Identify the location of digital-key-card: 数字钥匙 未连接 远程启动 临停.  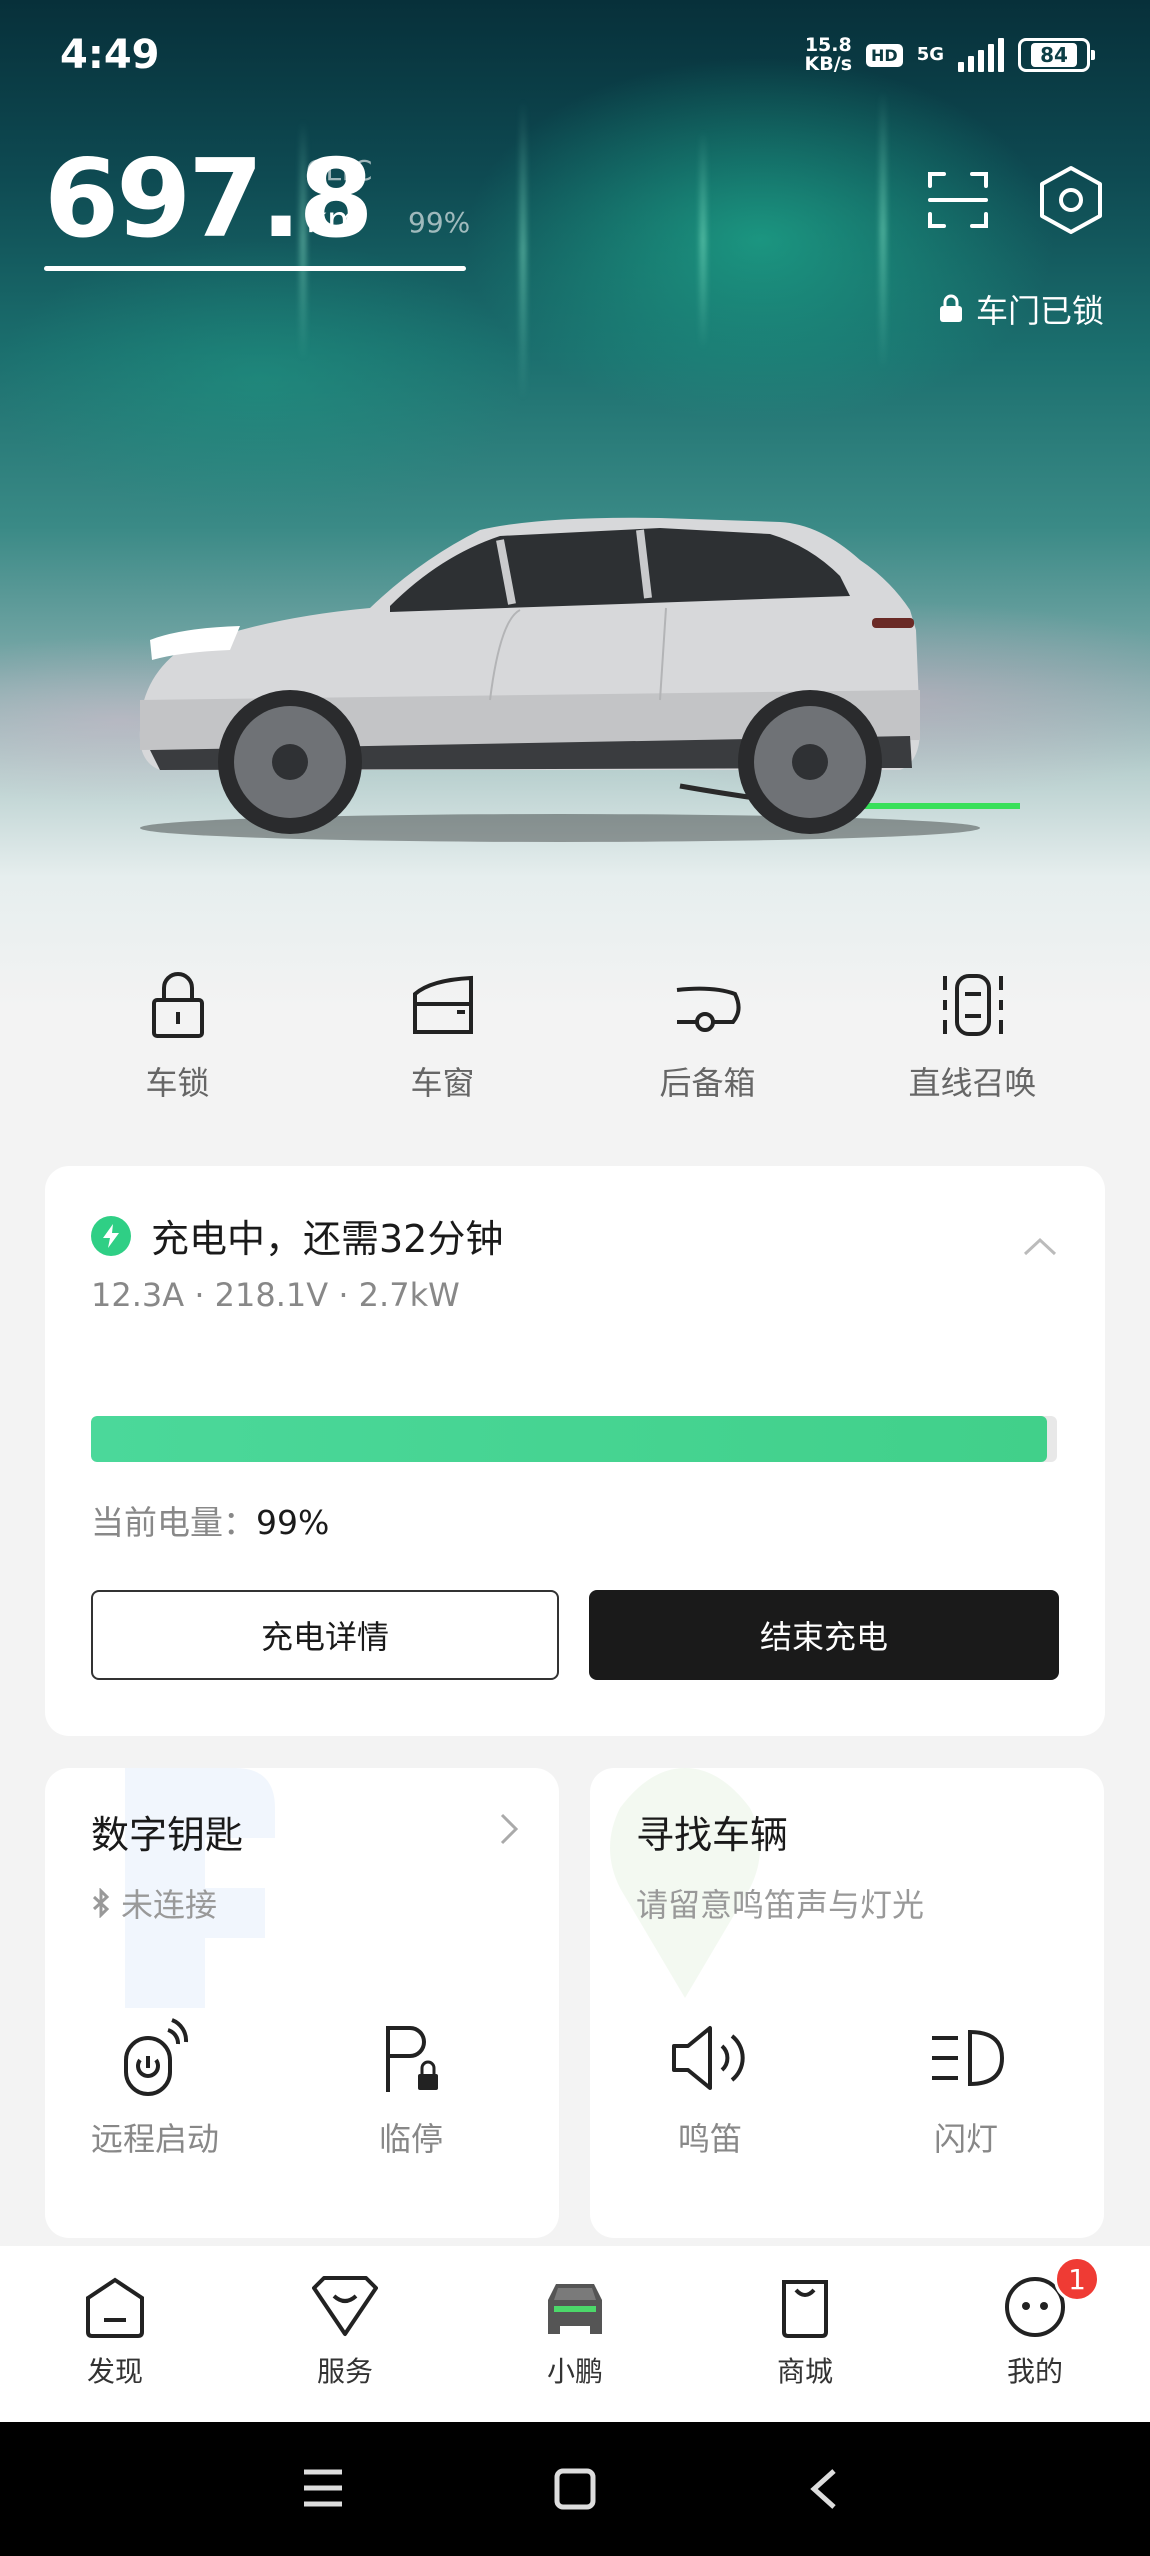
(302, 2003).